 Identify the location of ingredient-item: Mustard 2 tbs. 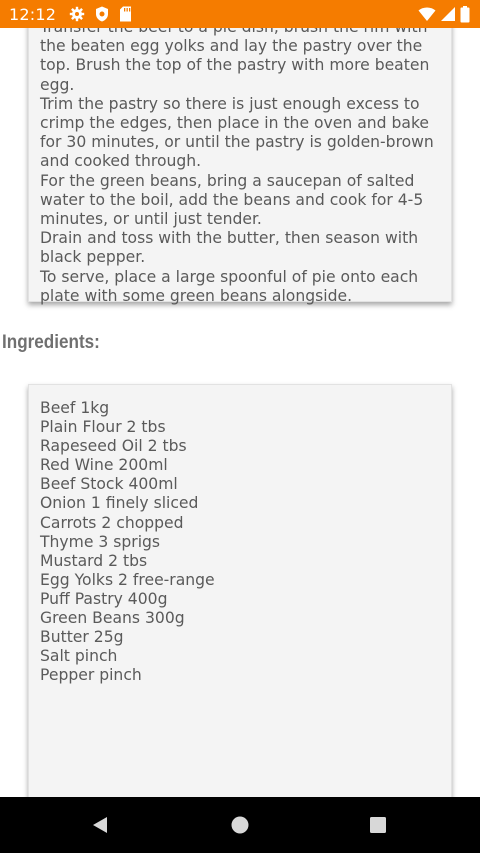
(94, 560).